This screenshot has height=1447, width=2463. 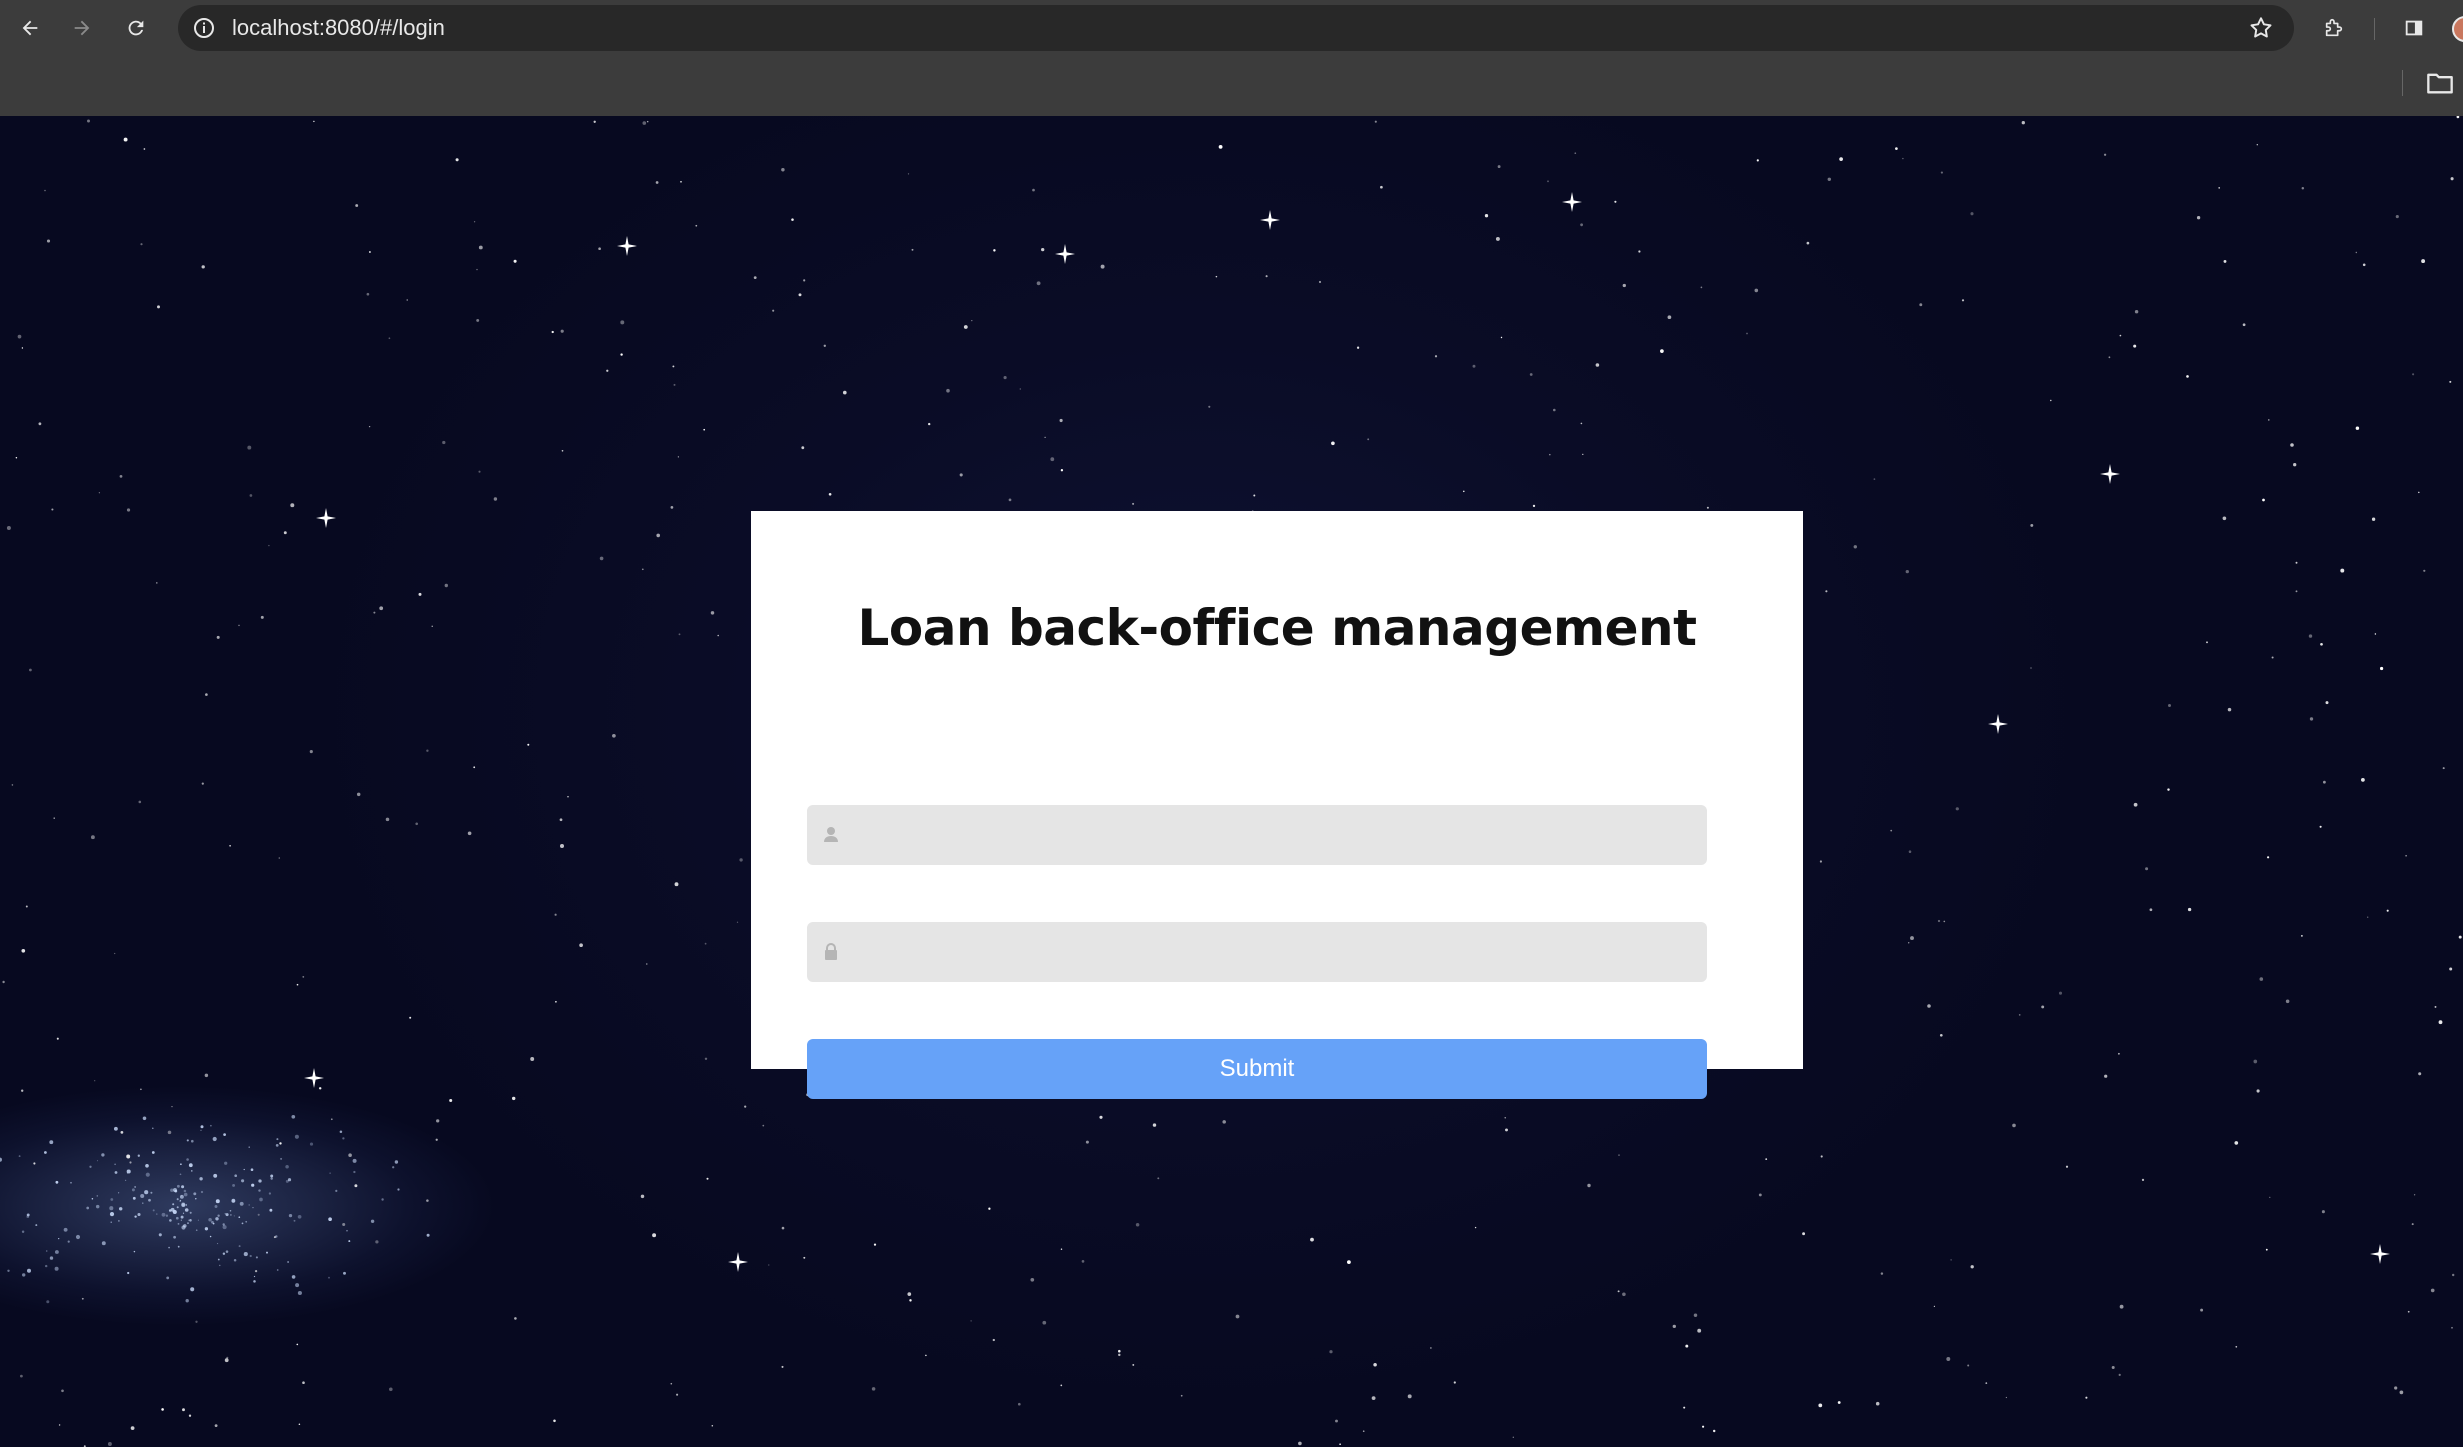 I want to click on password-field, so click(x=1257, y=953).